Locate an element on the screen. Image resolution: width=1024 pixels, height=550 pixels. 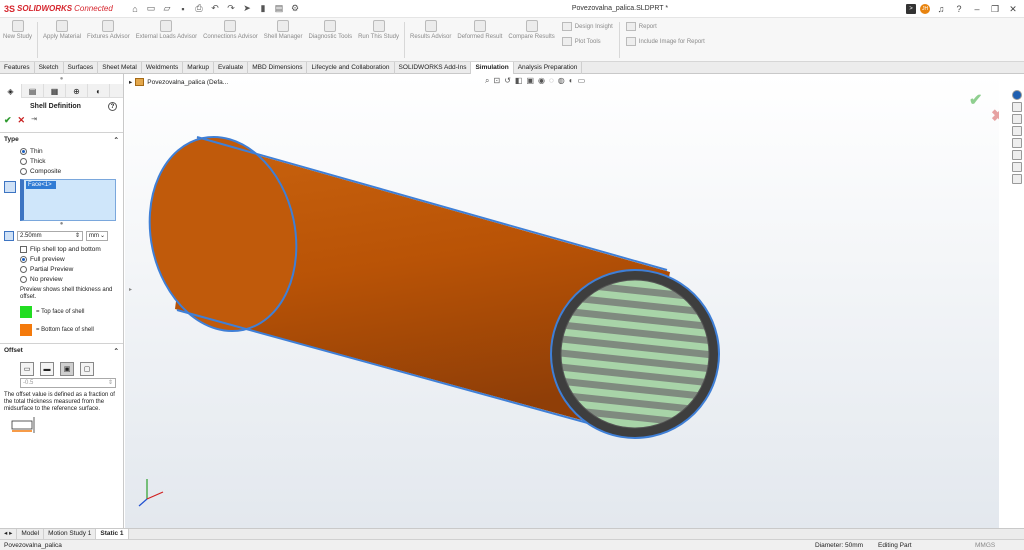
design-library-icon is located at coordinates (1017, 107).